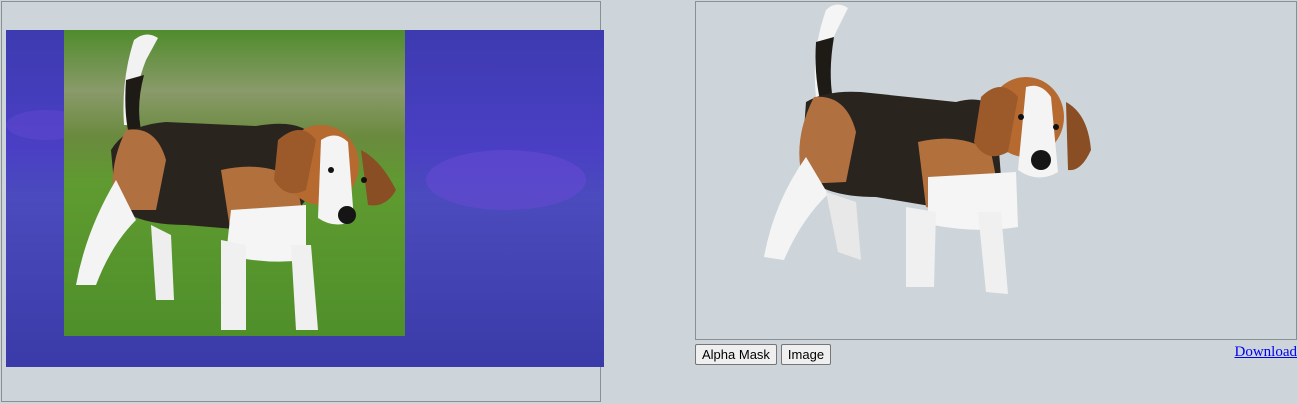 This screenshot has width=1298, height=404. What do you see at coordinates (736, 354) in the screenshot?
I see `alpha-mask-button: Alpha Mask` at bounding box center [736, 354].